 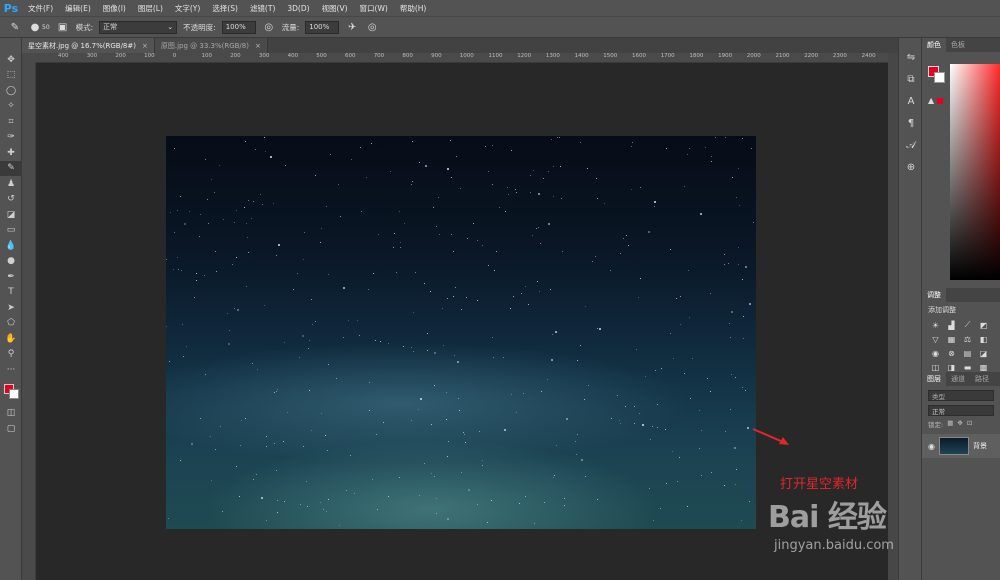 I want to click on more-tools-icon: ···, so click(x=11, y=370).